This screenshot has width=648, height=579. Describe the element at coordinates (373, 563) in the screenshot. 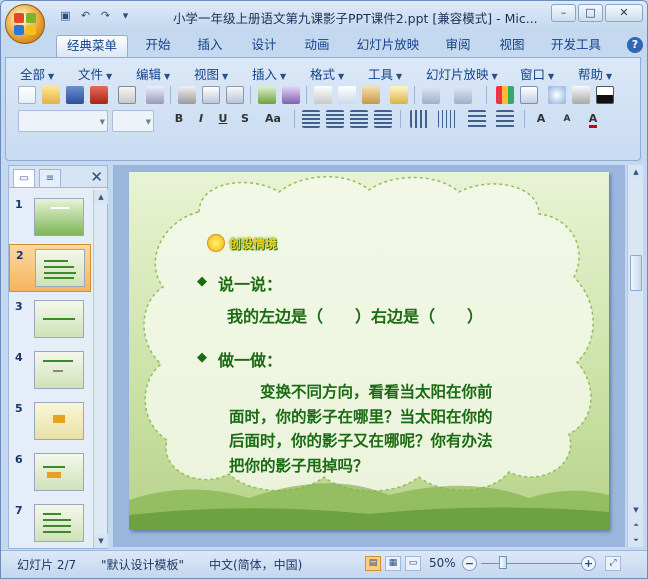

I see `normal-view-button: ▤` at that location.